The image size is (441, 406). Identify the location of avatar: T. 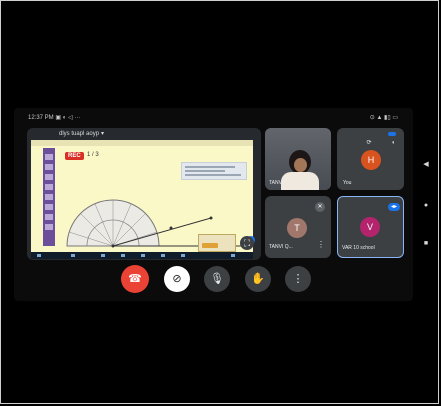
(297, 228).